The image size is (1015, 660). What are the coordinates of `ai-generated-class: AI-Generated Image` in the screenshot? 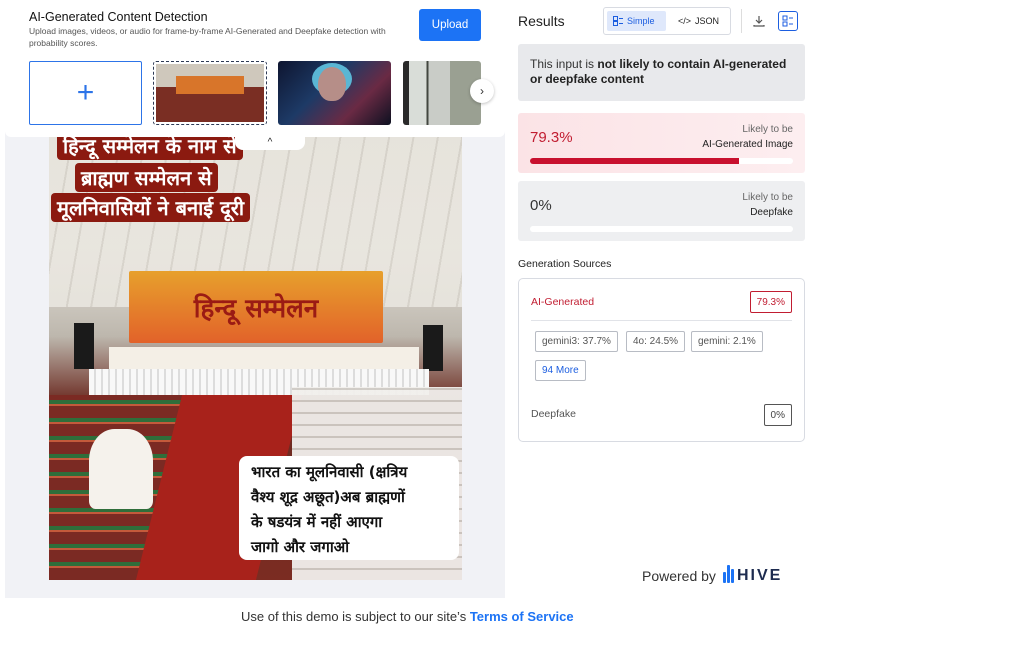 It's located at (747, 144).